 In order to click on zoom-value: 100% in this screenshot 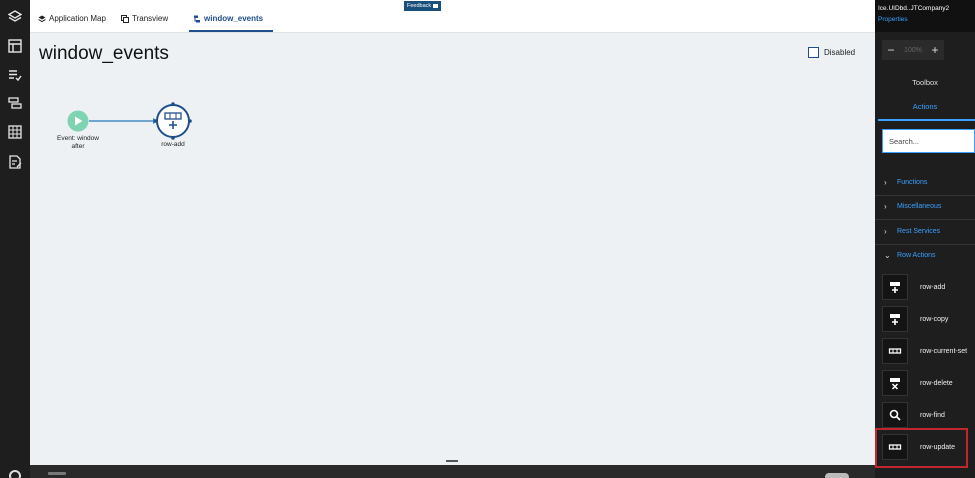, I will do `click(913, 50)`.